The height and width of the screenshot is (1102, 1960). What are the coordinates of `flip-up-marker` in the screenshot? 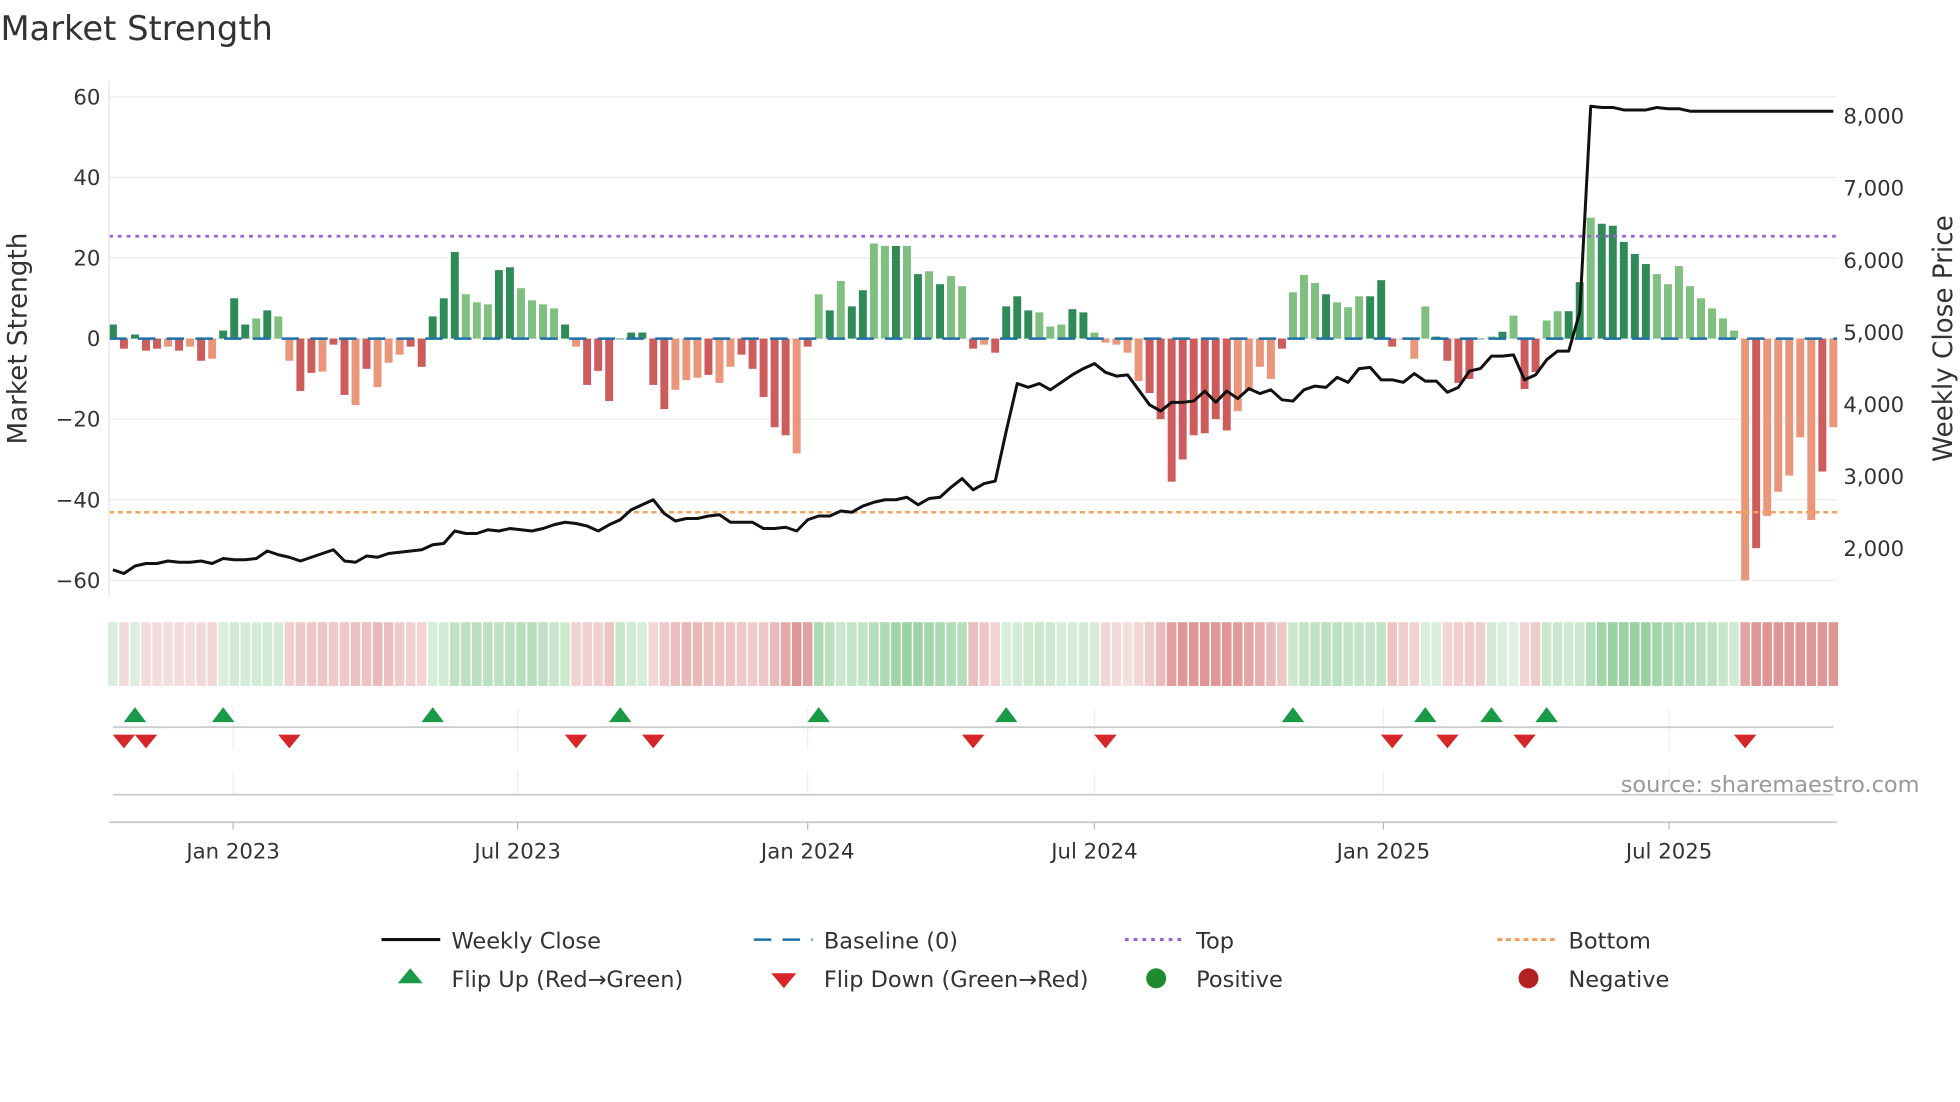 It's located at (1546, 715).